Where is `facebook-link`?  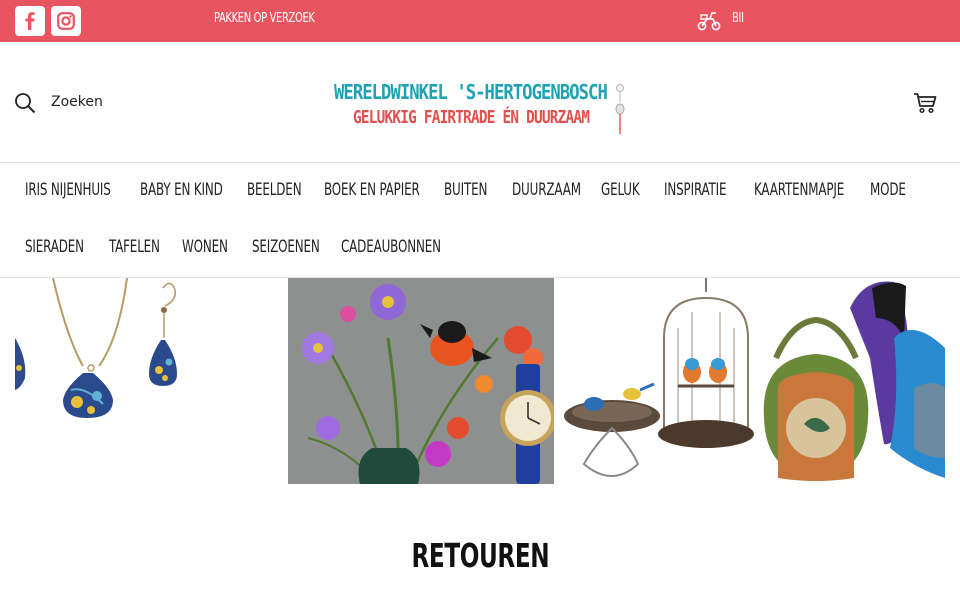 facebook-link is located at coordinates (30, 21).